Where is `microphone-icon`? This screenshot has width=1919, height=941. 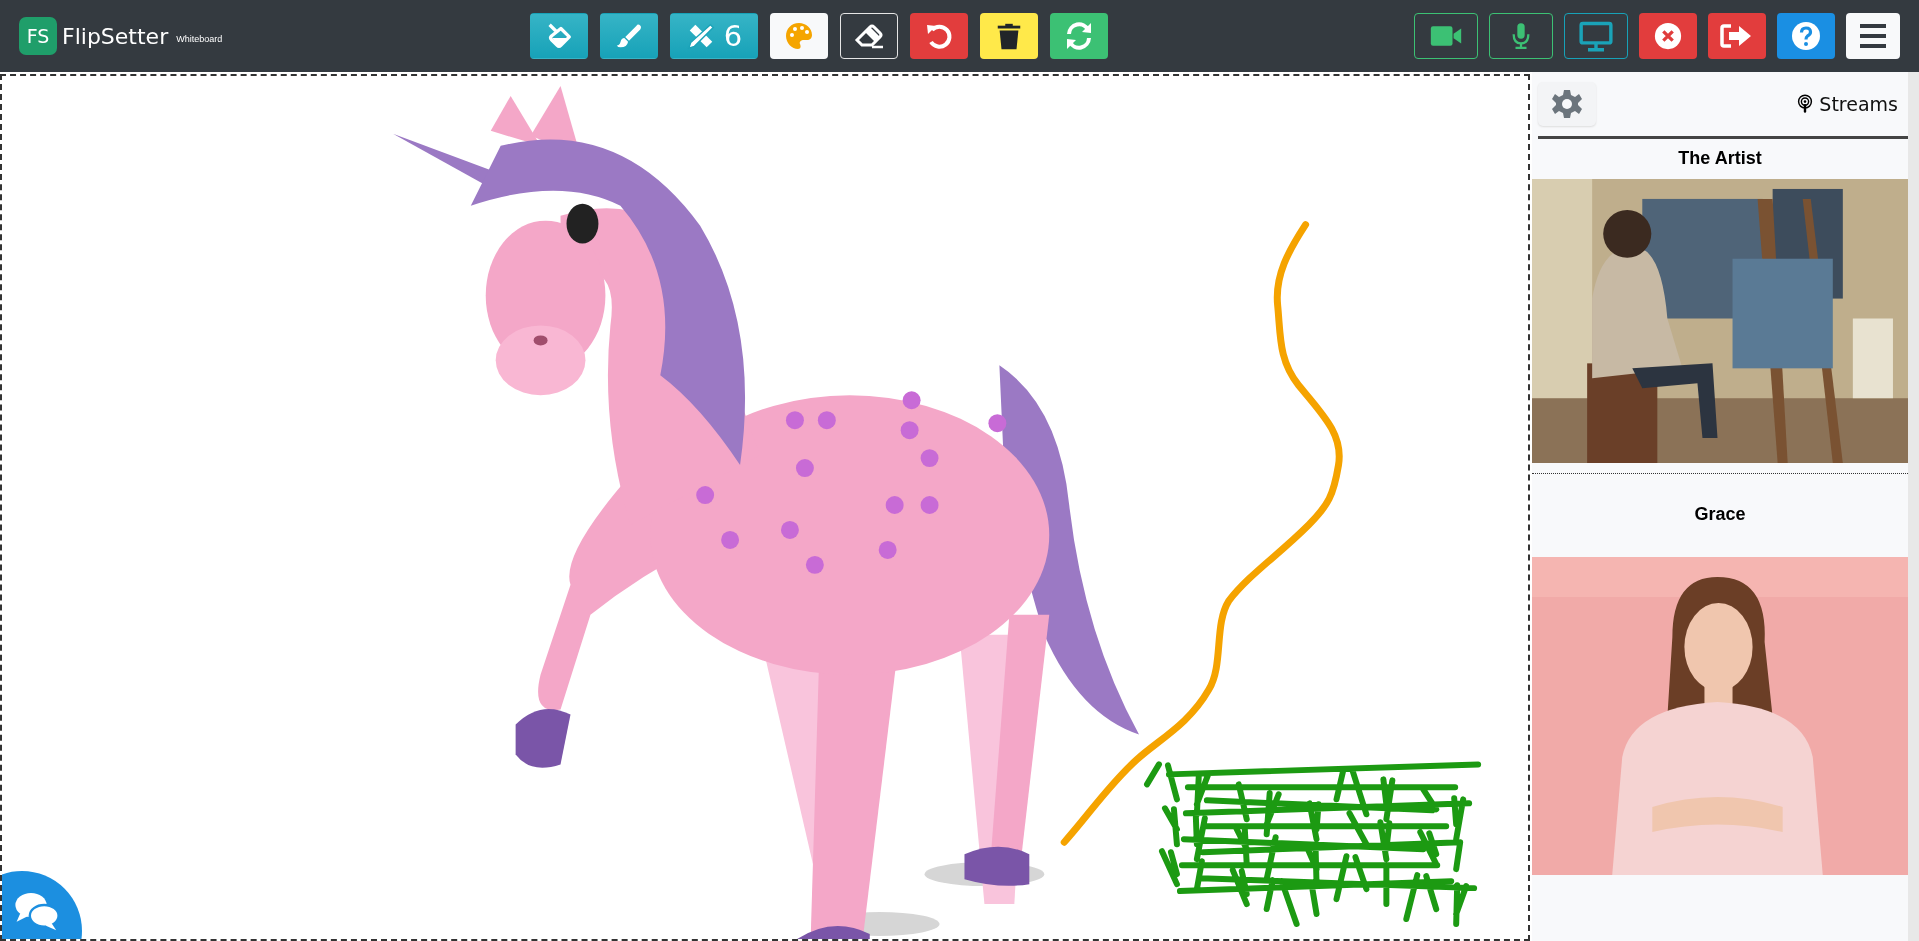 microphone-icon is located at coordinates (1521, 36).